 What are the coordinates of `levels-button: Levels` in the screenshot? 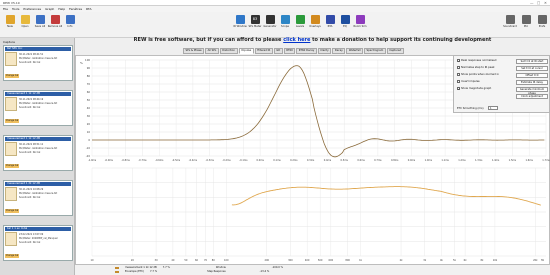 It's located at (300, 25).